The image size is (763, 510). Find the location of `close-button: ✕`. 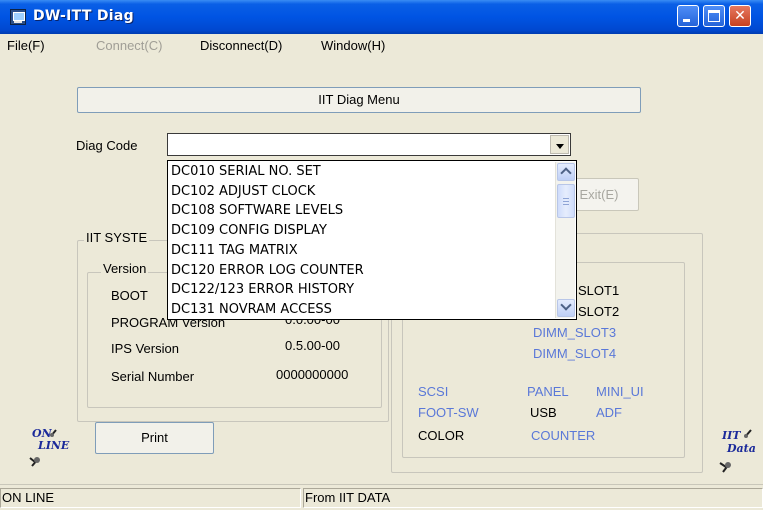

close-button: ✕ is located at coordinates (740, 16).